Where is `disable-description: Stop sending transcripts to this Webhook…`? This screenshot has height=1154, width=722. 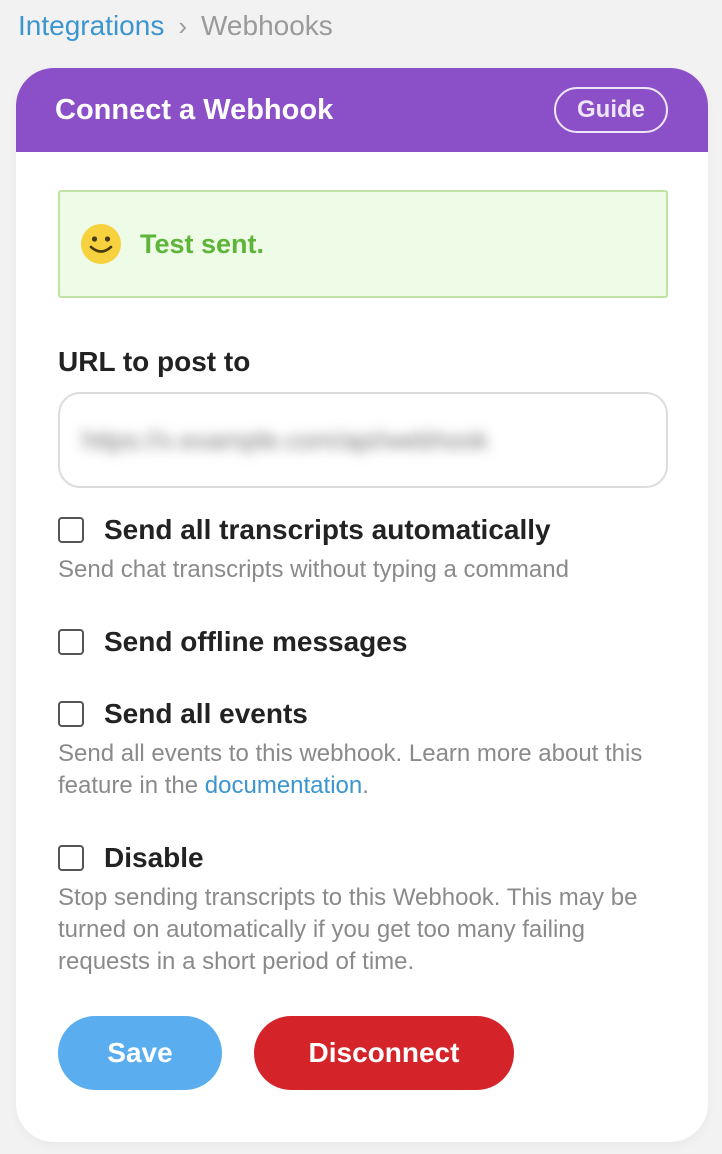 disable-description: Stop sending transcripts to this Webhook… is located at coordinates (348, 929).